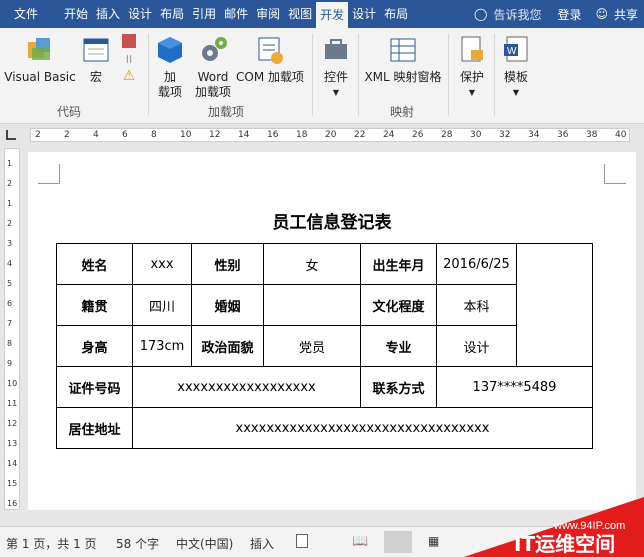 The image size is (644, 557). What do you see at coordinates (26, 14) in the screenshot?
I see `tab-0: 文件` at bounding box center [26, 14].